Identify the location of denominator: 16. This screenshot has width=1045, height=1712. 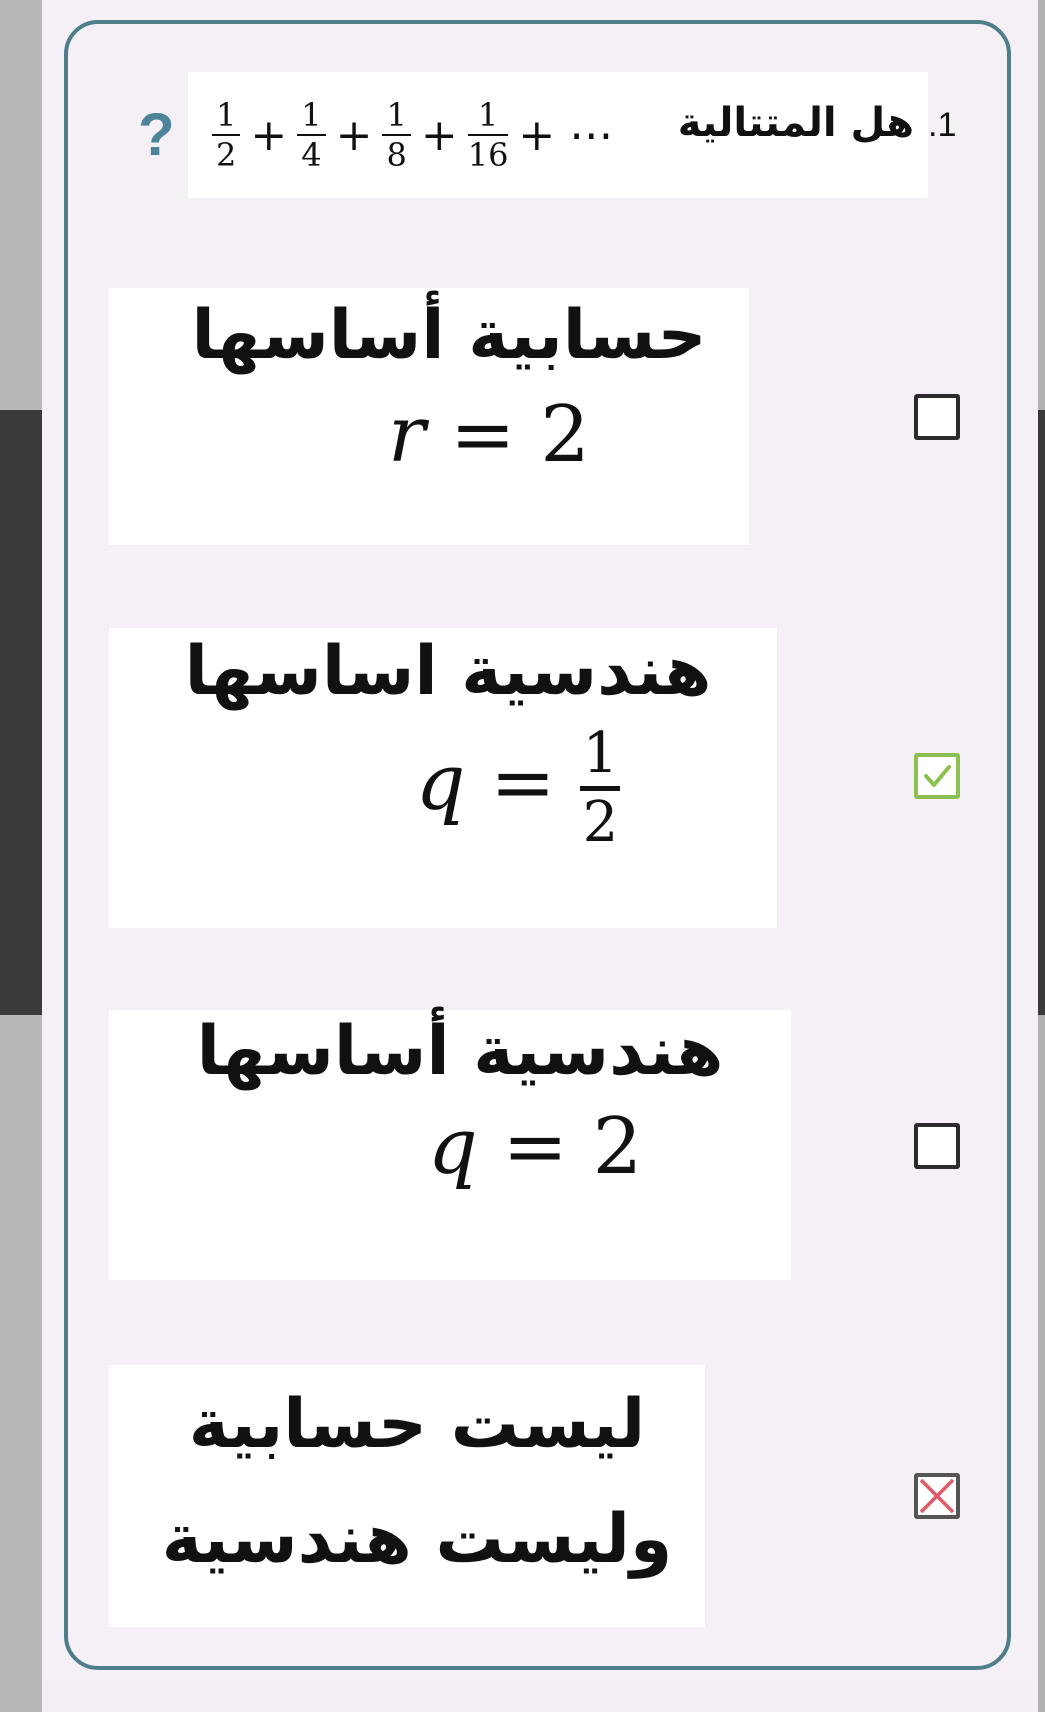
(488, 155).